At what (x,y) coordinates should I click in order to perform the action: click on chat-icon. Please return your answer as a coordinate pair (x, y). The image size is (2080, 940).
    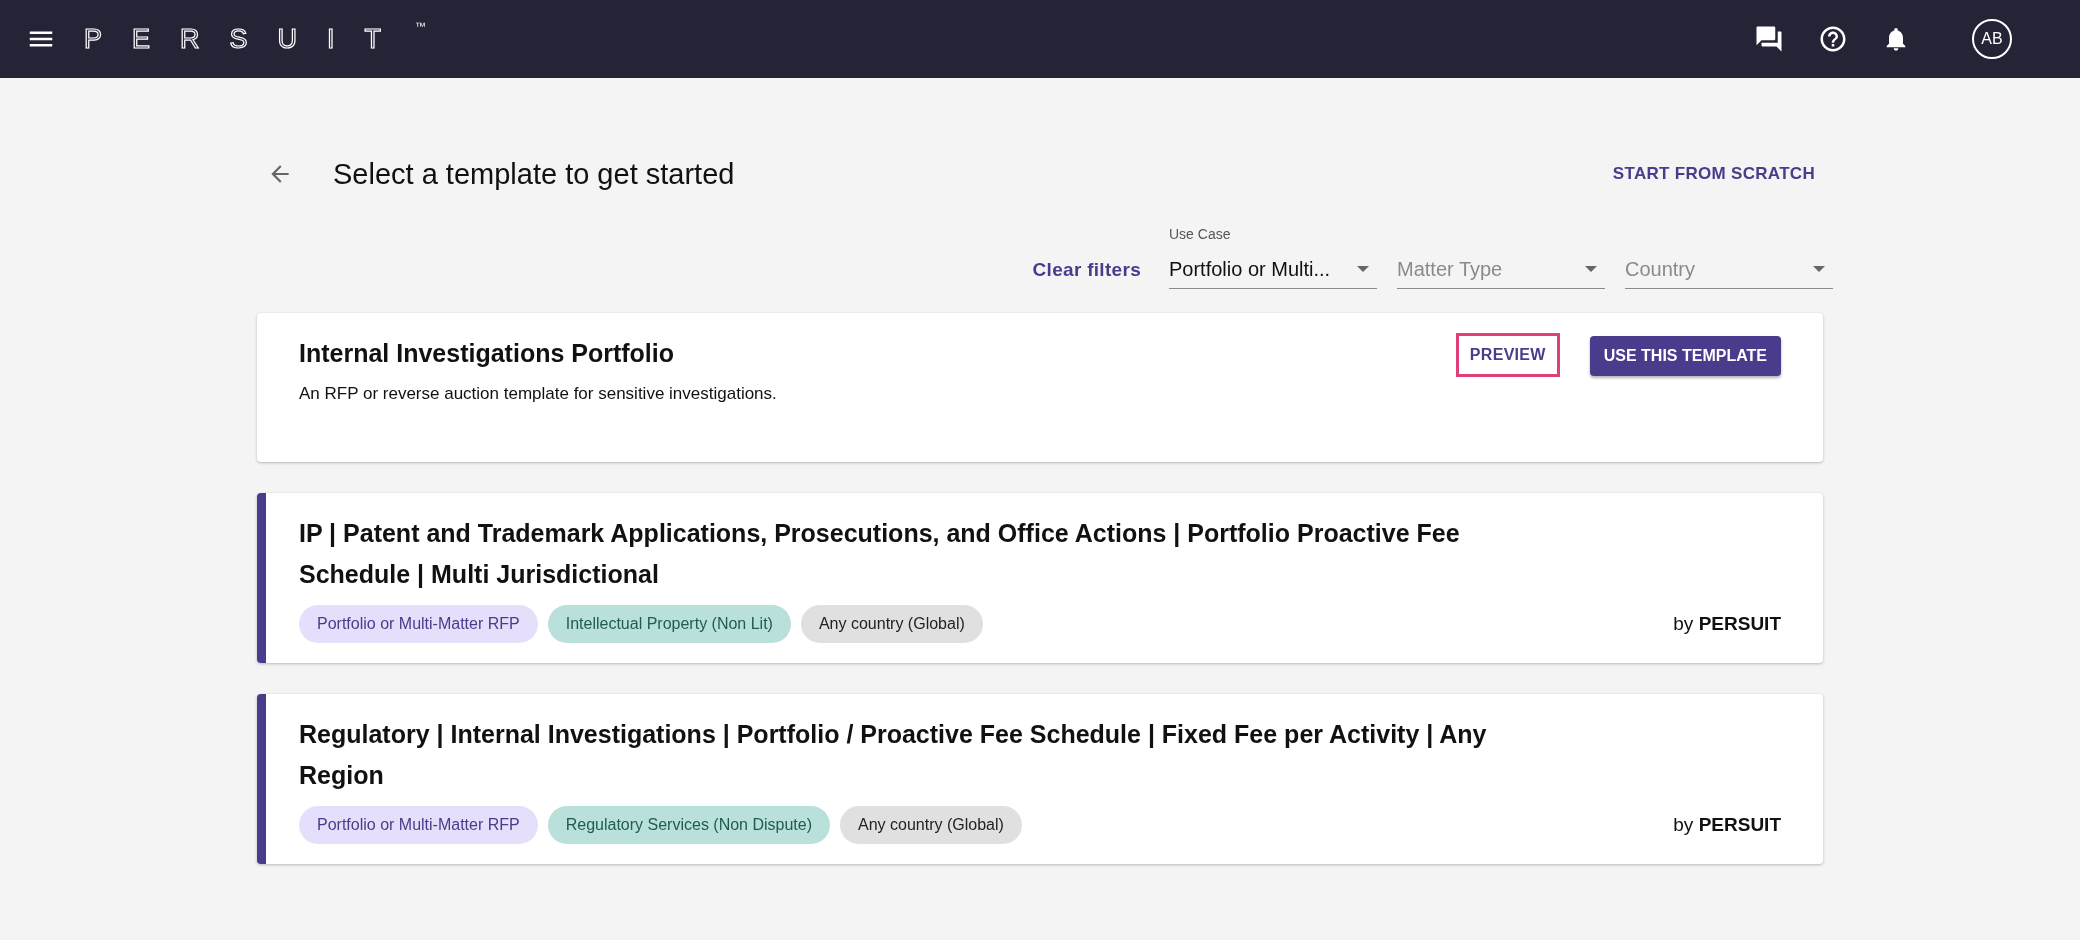
    Looking at the image, I should click on (1769, 39).